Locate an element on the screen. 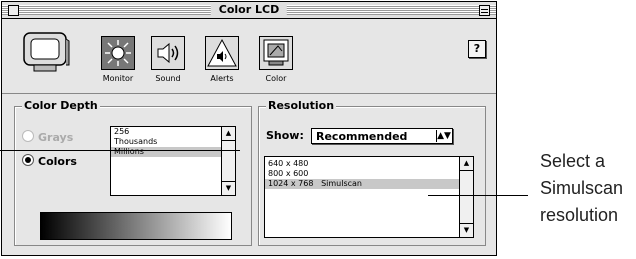 The image size is (636, 259). color-depth-list: 256 Thousands Millions ▲ ▼ is located at coordinates (173, 161).